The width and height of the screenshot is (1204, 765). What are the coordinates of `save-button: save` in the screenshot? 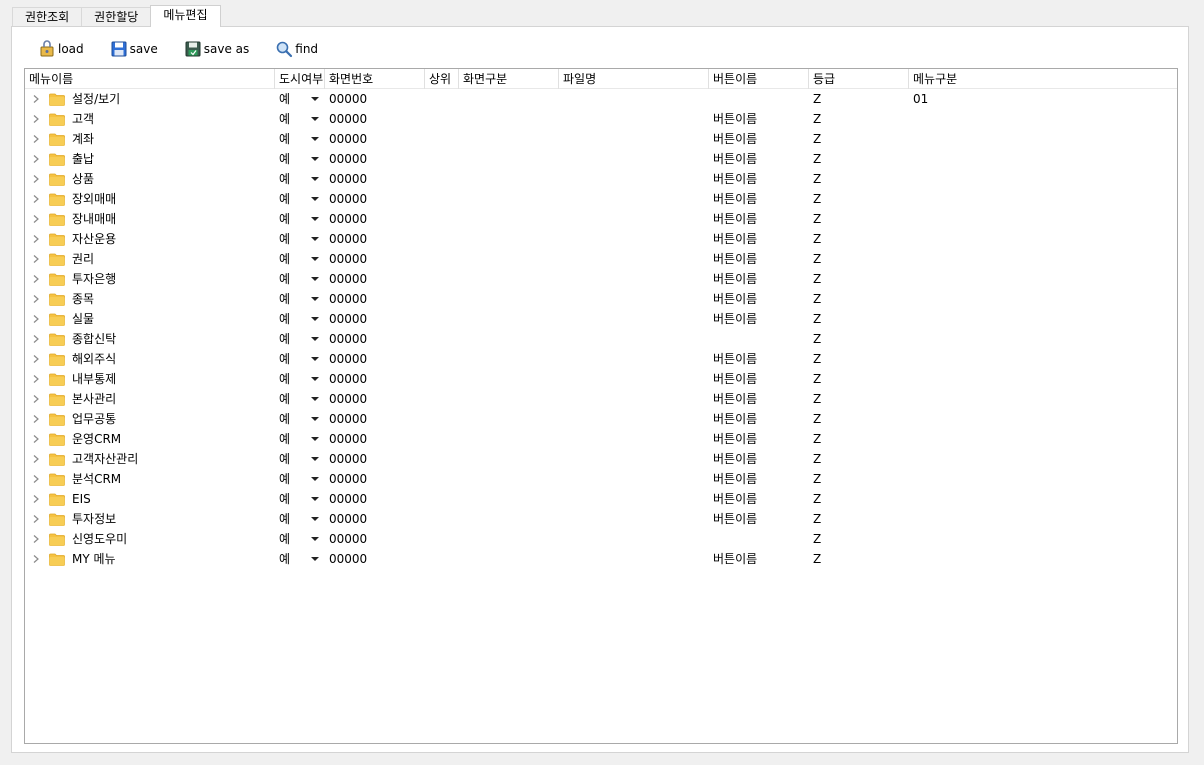 It's located at (134, 49).